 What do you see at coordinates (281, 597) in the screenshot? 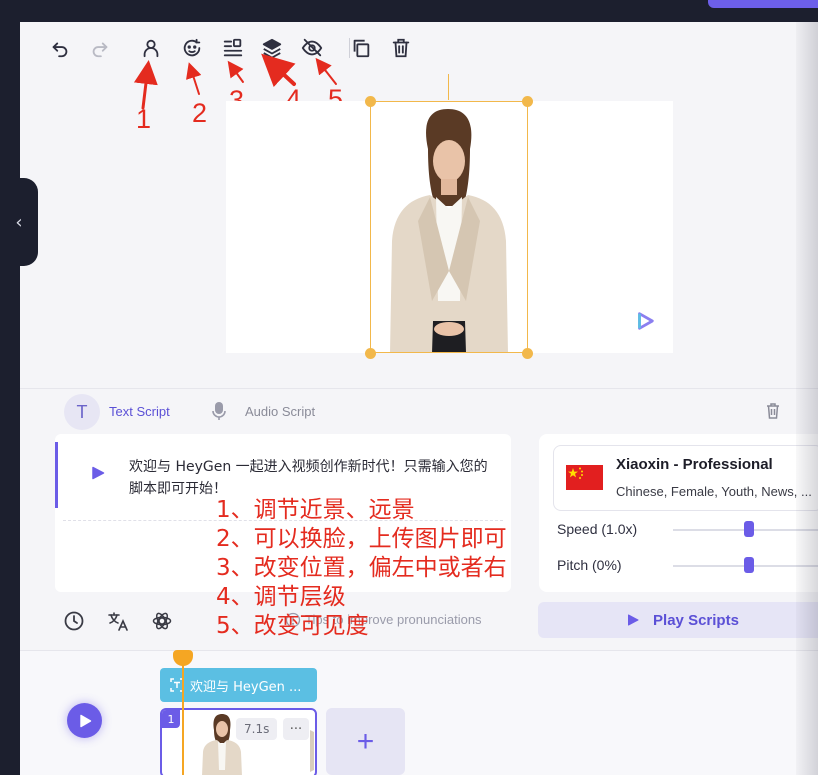
I see `annotation-line-4: 4、调节层级` at bounding box center [281, 597].